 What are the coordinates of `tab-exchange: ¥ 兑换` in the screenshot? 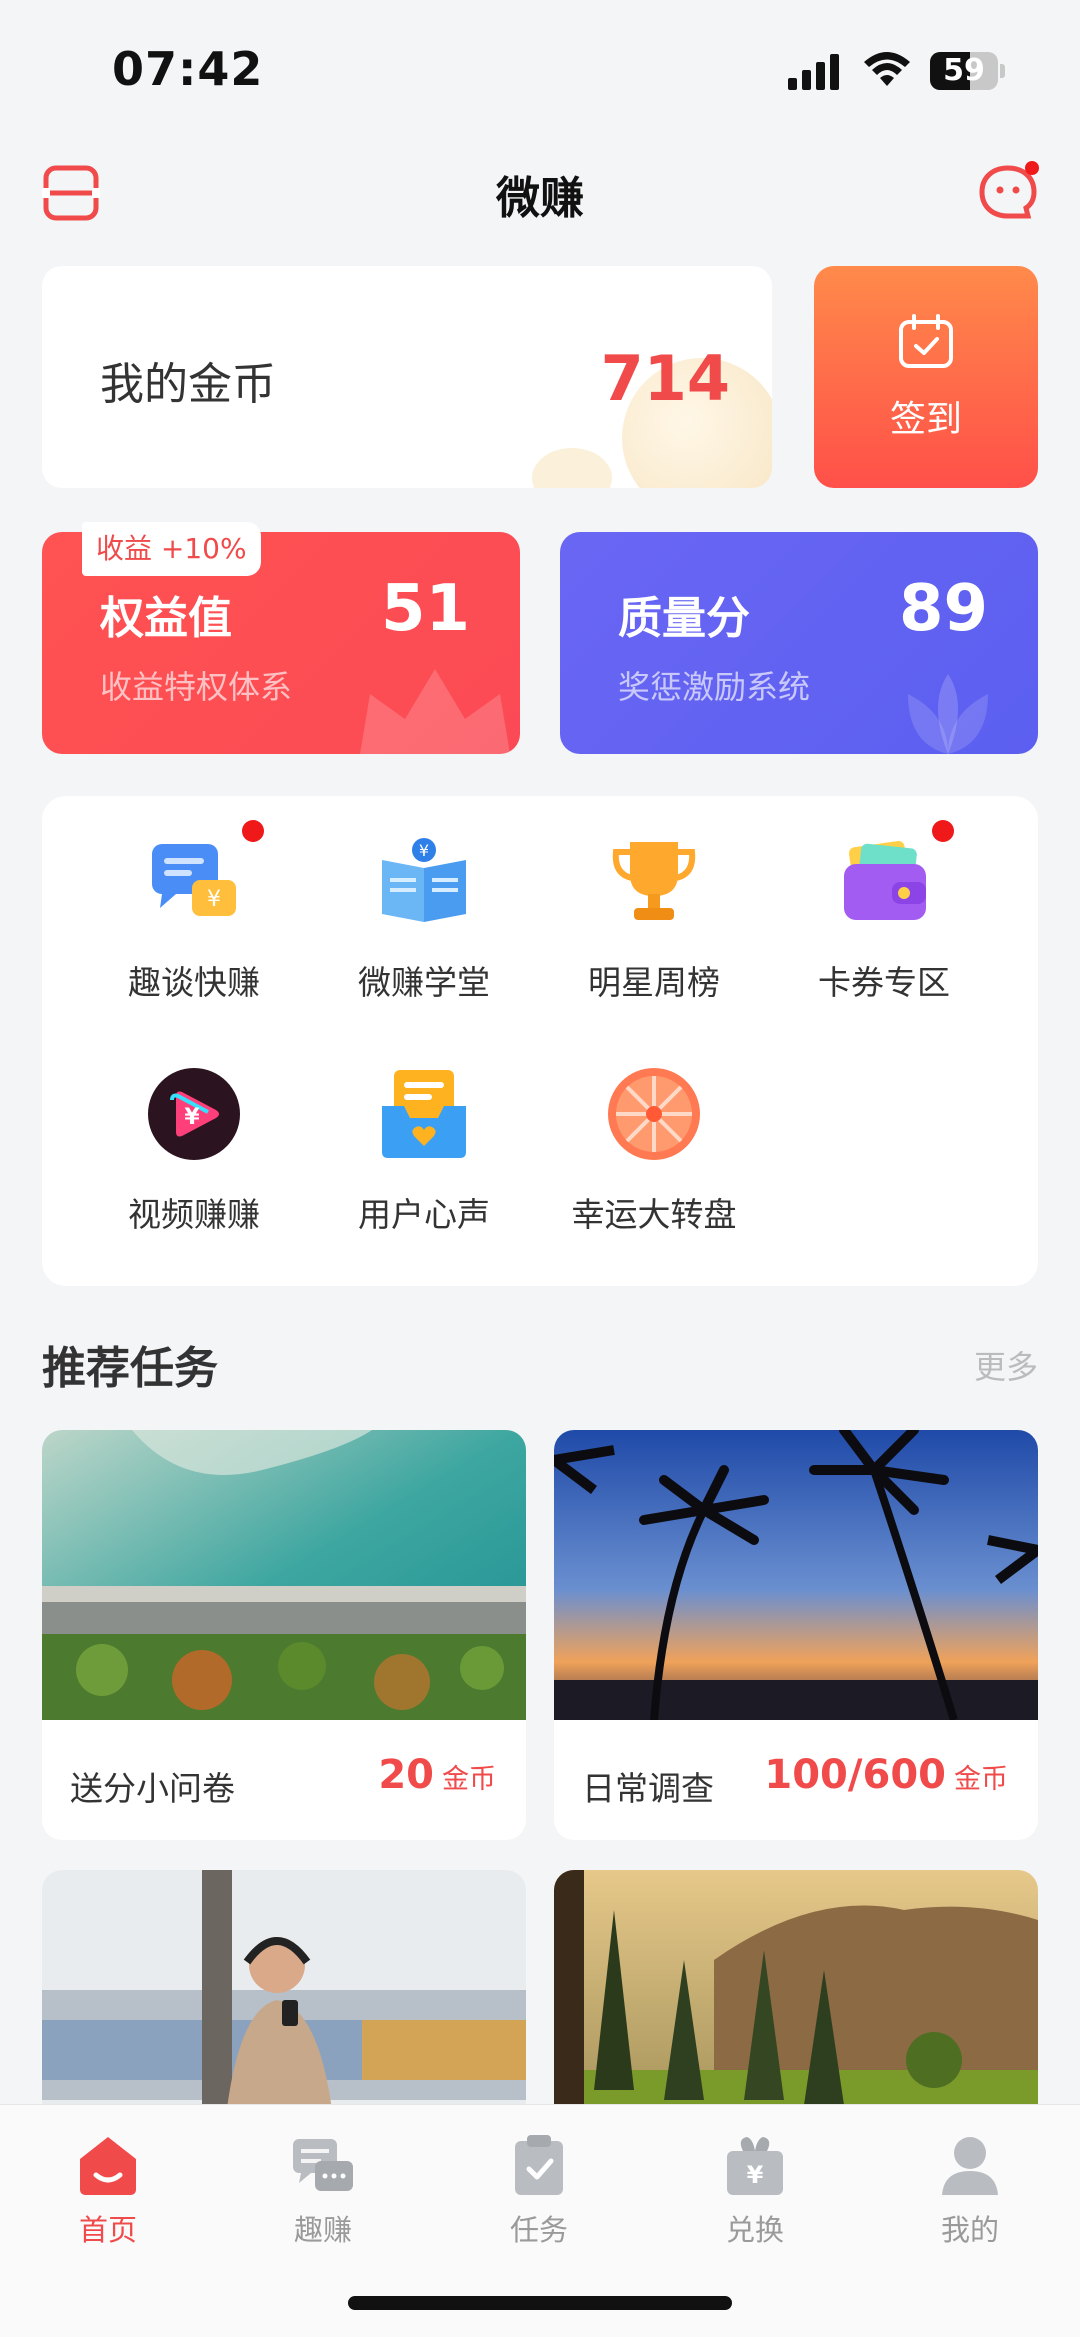 It's located at (755, 2186).